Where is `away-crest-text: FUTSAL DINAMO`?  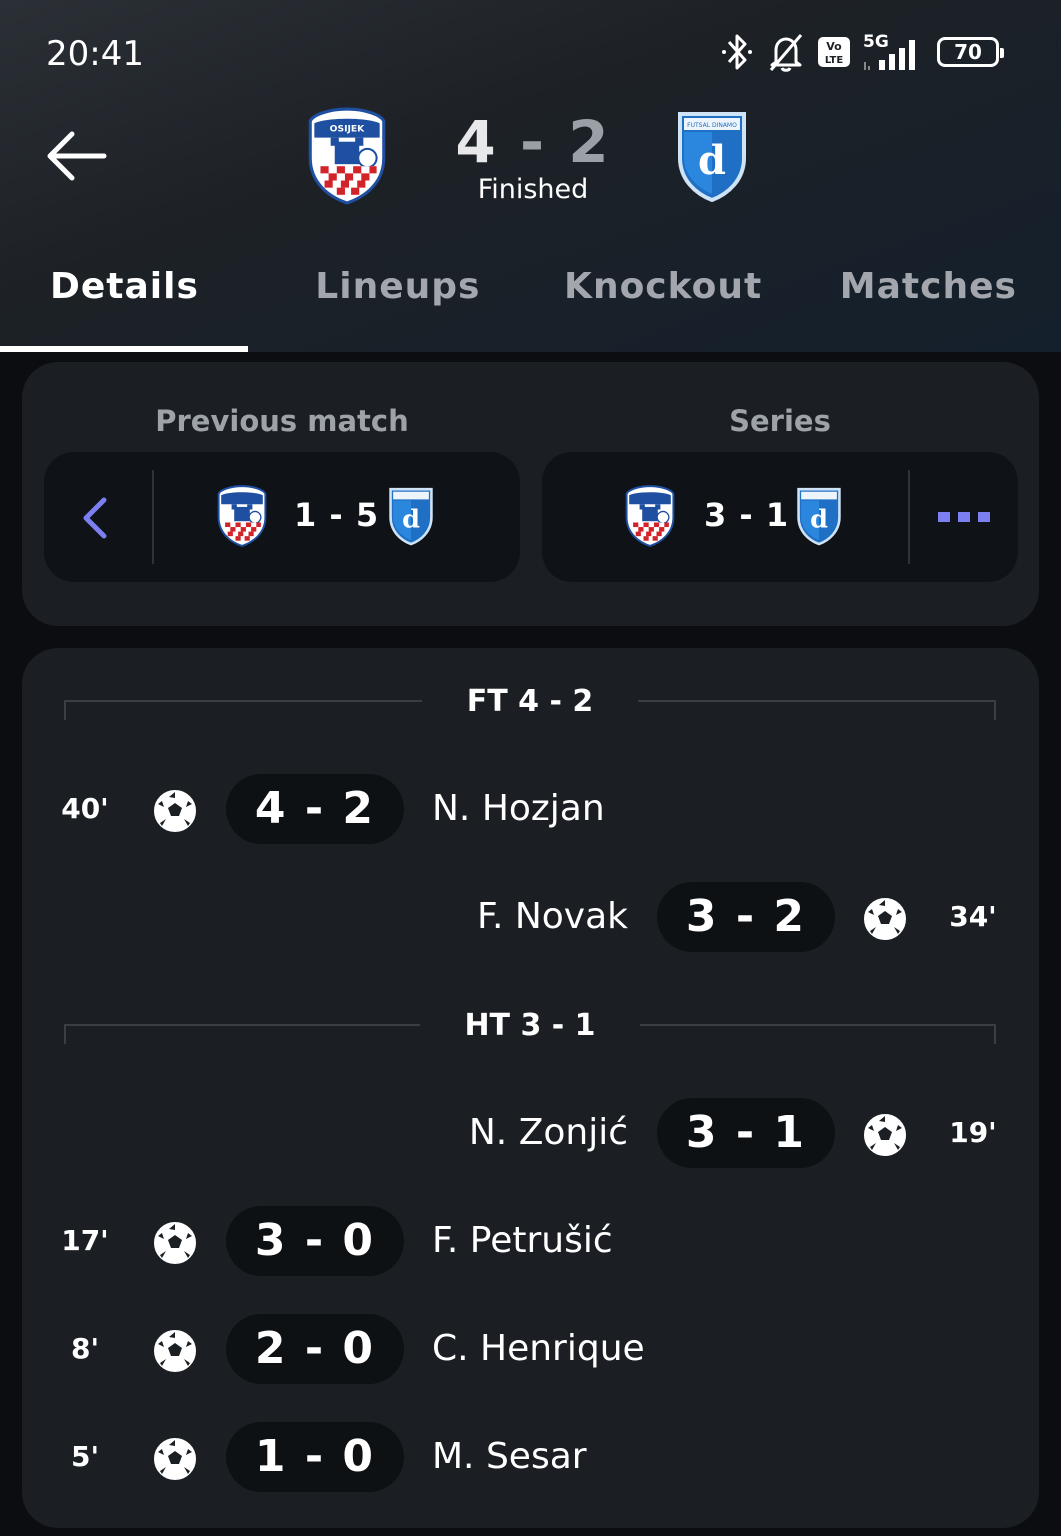
away-crest-text: FUTSAL DINAMO is located at coordinates (712, 125).